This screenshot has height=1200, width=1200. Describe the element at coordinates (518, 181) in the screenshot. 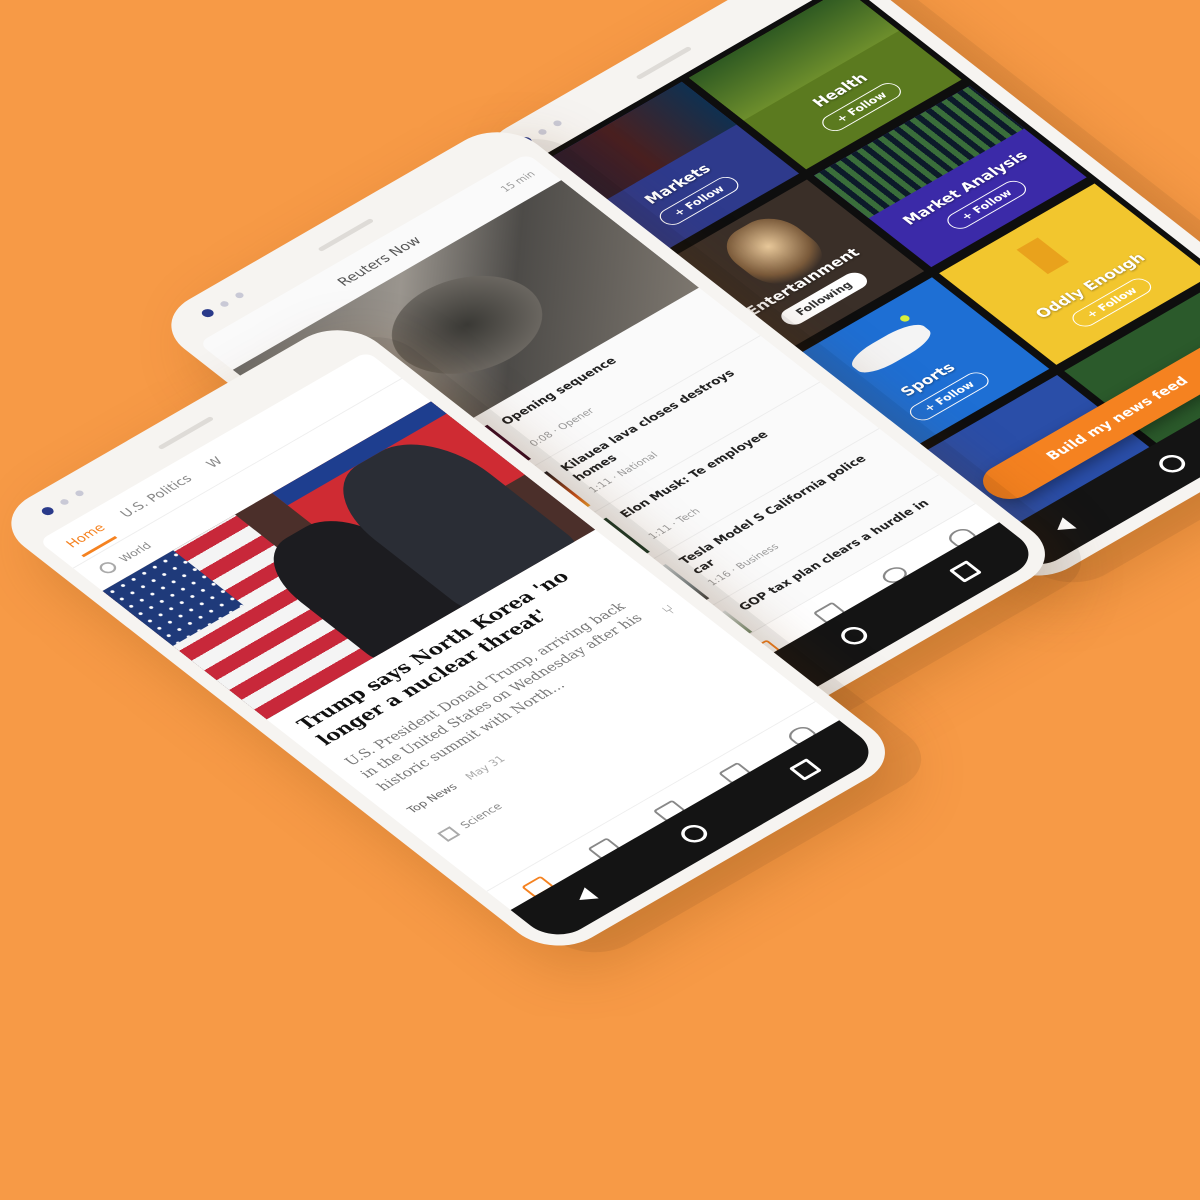

I see `duration-label: 15 min` at that location.